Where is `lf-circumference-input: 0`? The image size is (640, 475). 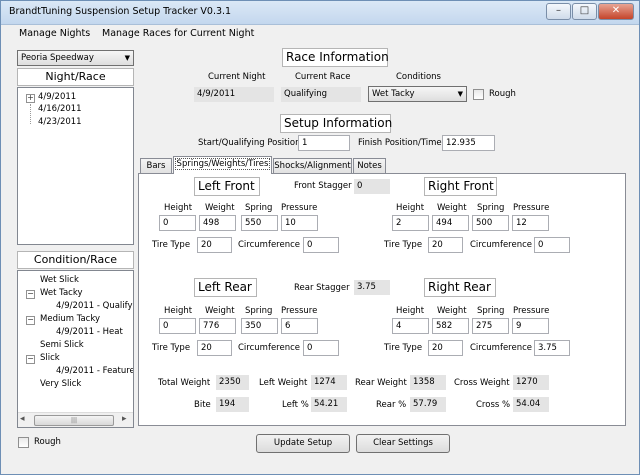
lf-circumference-input: 0 is located at coordinates (321, 245).